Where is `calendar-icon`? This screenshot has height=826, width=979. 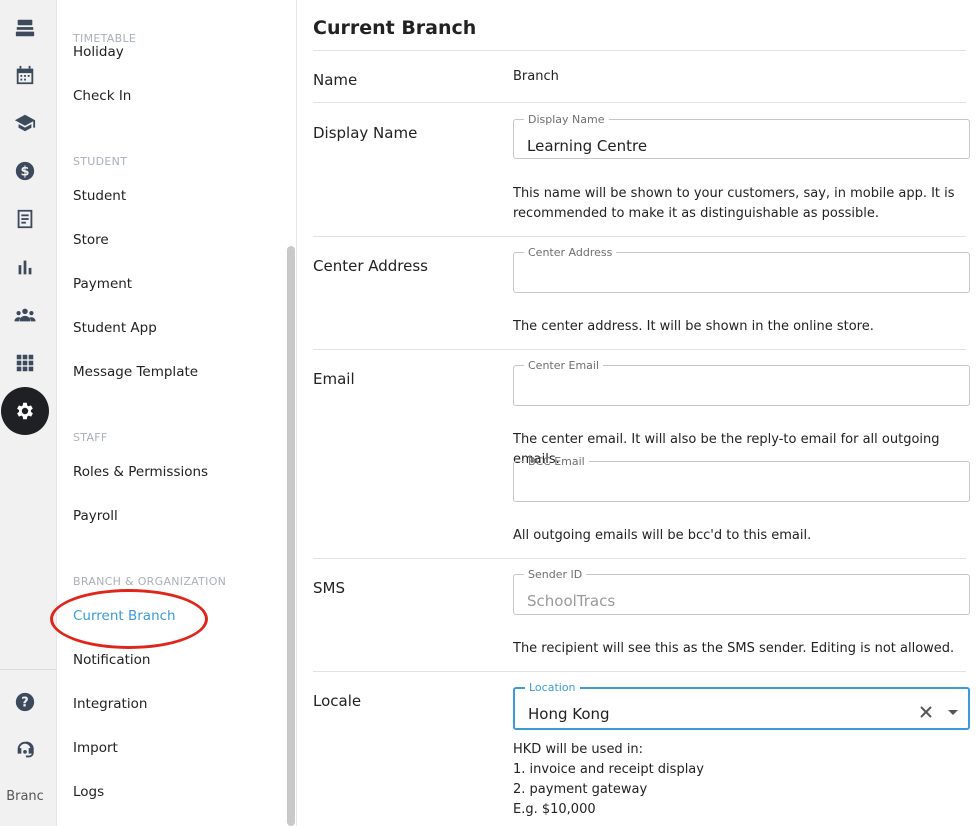
calendar-icon is located at coordinates (25, 75).